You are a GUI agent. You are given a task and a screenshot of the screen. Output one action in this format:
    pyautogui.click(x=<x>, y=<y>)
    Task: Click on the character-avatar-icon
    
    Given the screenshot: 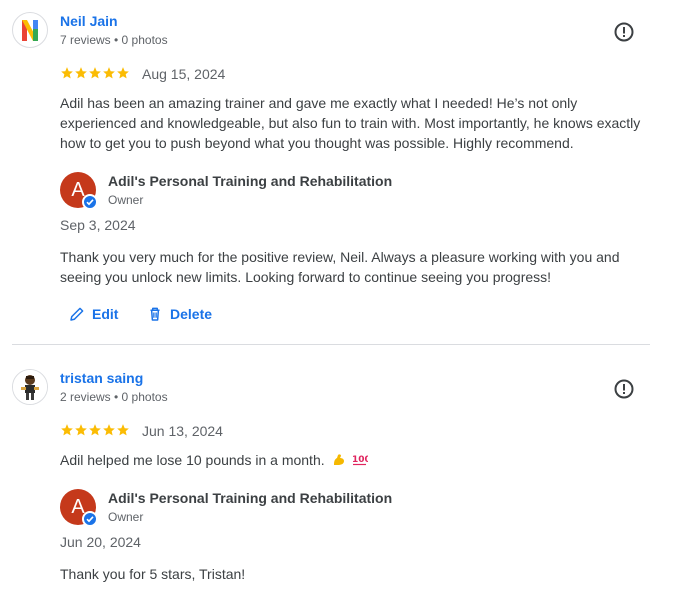 What is the action you would take?
    pyautogui.click(x=30, y=387)
    